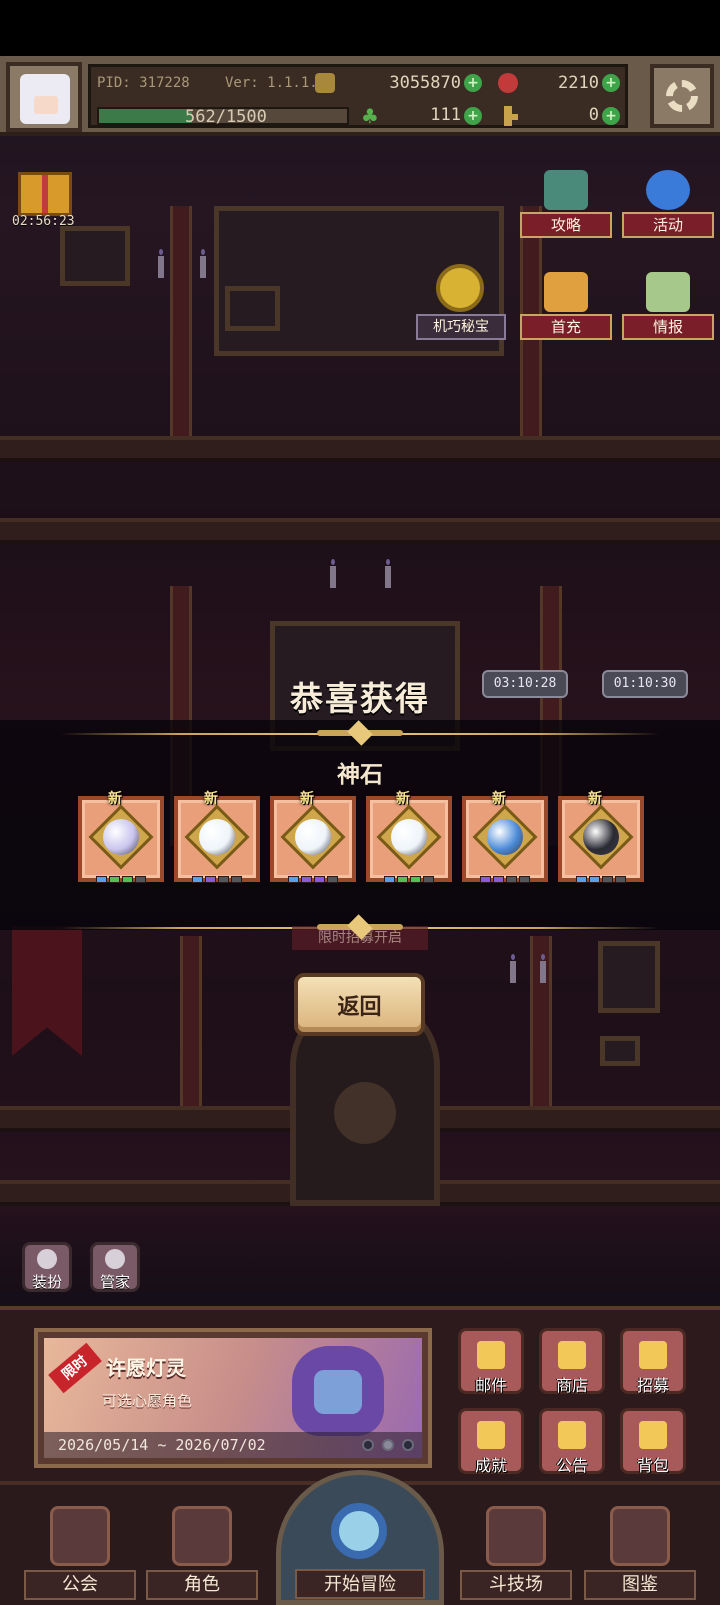 The image size is (720, 1605). I want to click on reward-category: 神石, so click(360, 775).